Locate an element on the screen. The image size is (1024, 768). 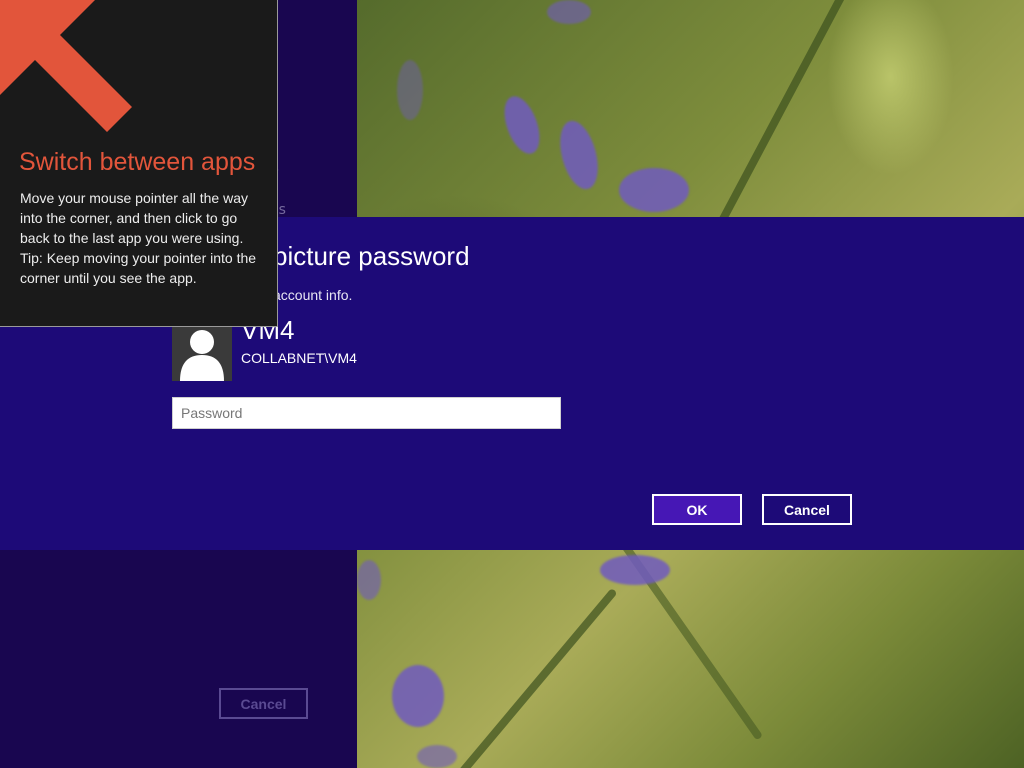
user-avatar-icon is located at coordinates (202, 353).